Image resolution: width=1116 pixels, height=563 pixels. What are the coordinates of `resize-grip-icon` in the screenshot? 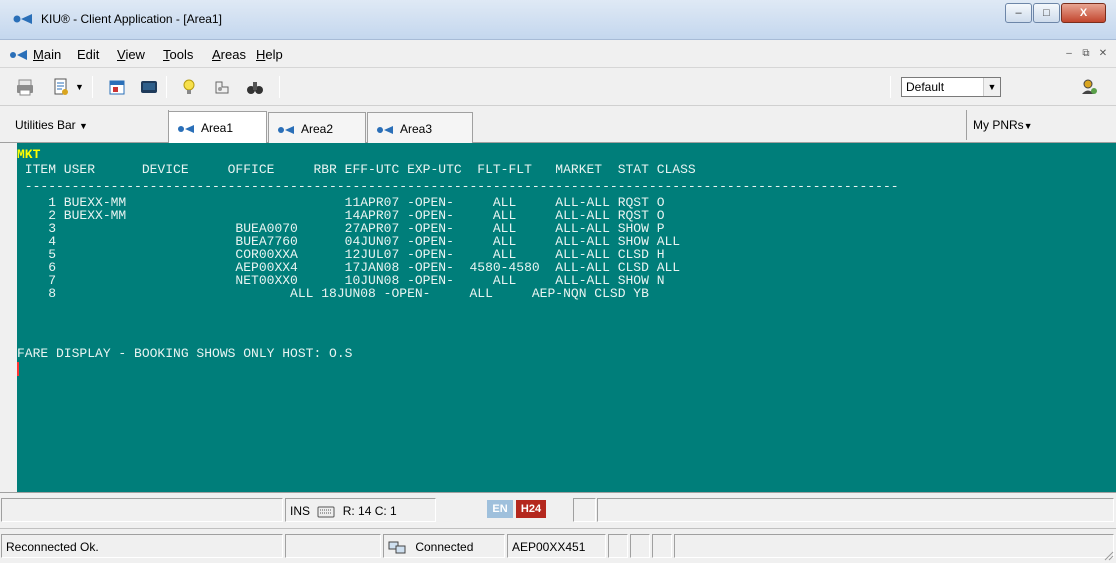 It's located at (1108, 555).